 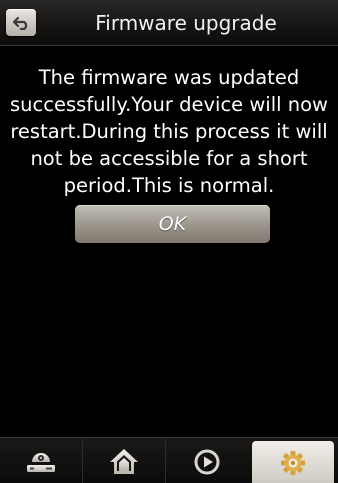 I want to click on nav-item-play, so click(x=206, y=460).